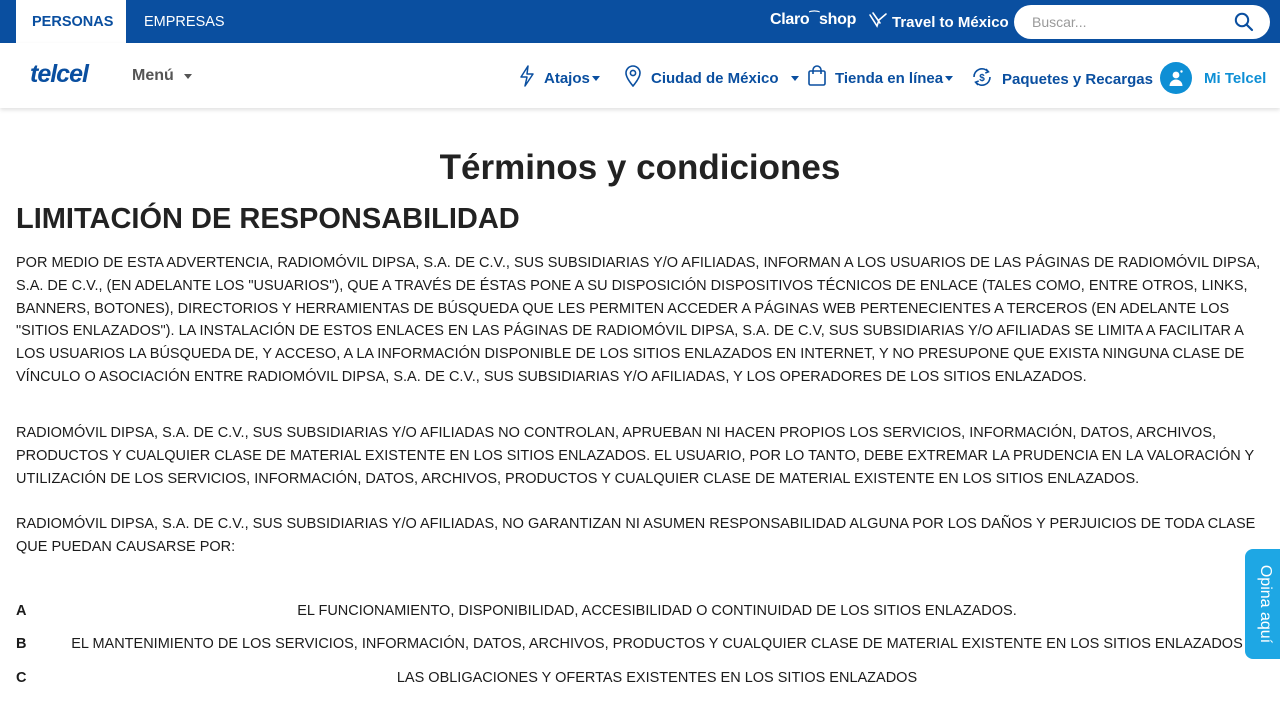  I want to click on money-refresh-icon: $, so click(982, 79).